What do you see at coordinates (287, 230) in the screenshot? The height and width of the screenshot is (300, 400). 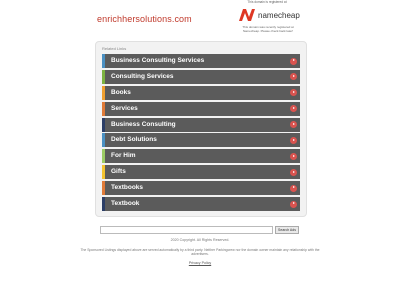 I see `search-ads-button: Search Ads` at bounding box center [287, 230].